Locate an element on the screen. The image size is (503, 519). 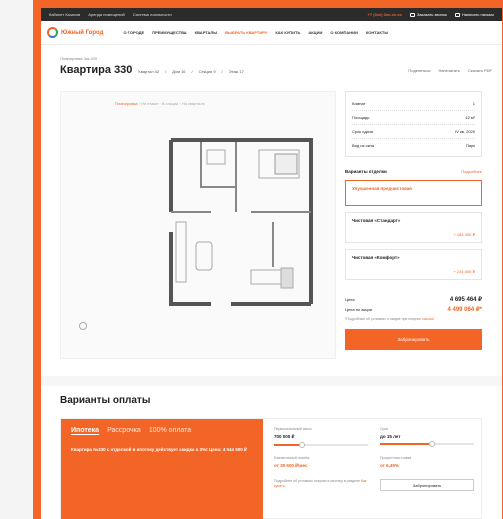
tab-full-payment: 100% оплата is located at coordinates (170, 431).